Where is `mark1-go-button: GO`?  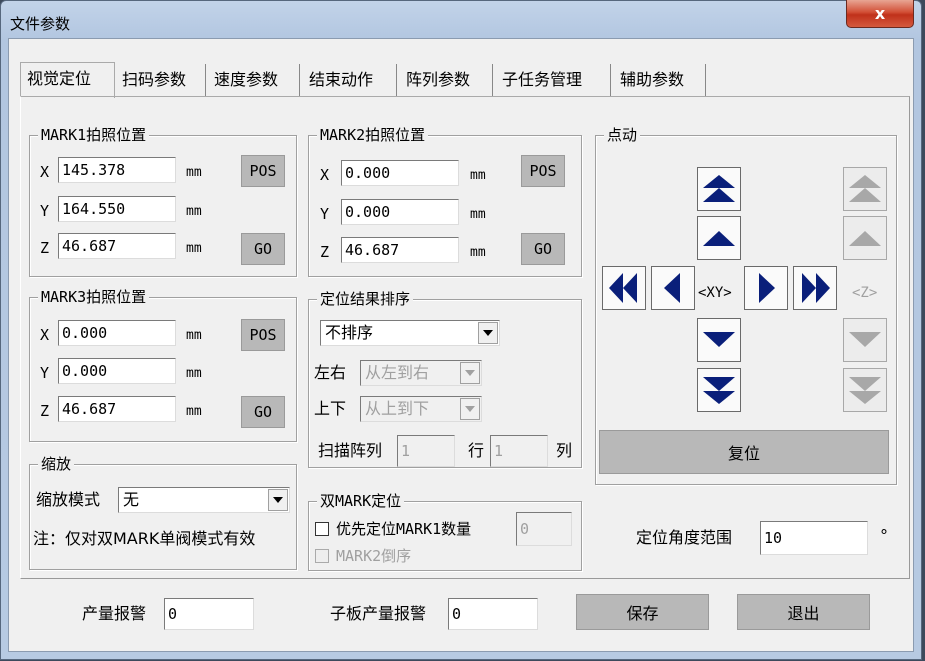
mark1-go-button: GO is located at coordinates (263, 249).